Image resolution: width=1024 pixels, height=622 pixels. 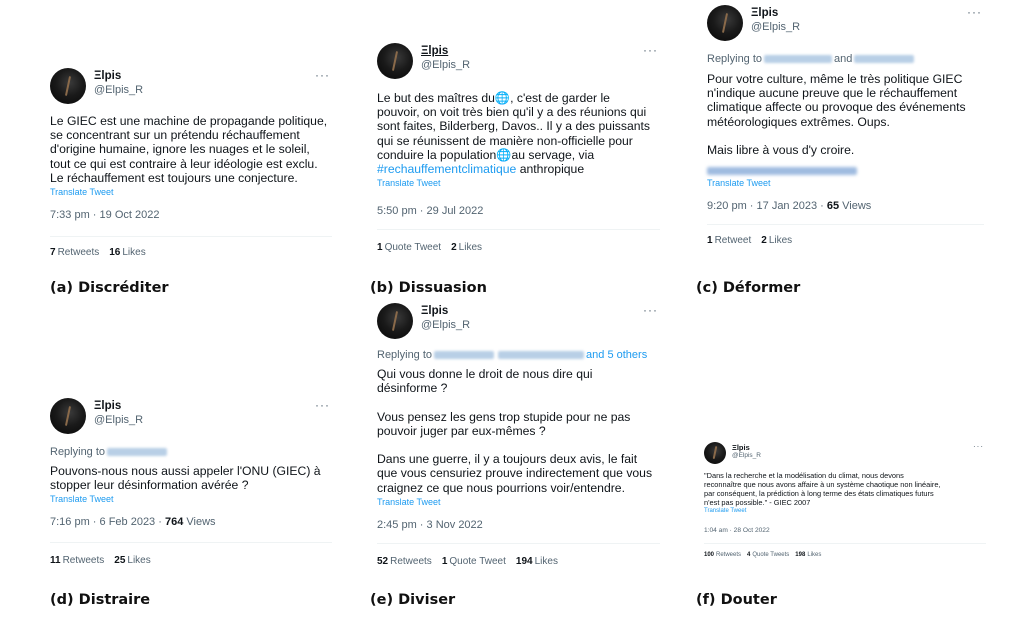 I want to click on tweet-timestamp: 7:33 pm · 19 Oct 2022, so click(x=191, y=215).